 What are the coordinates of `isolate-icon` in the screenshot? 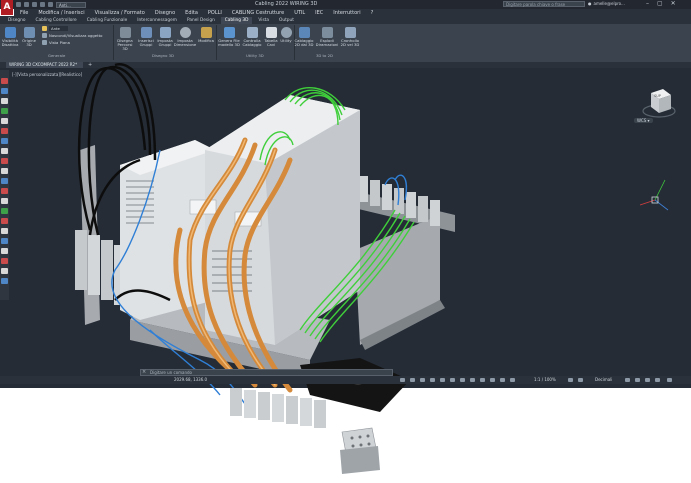 It's located at (627, 380).